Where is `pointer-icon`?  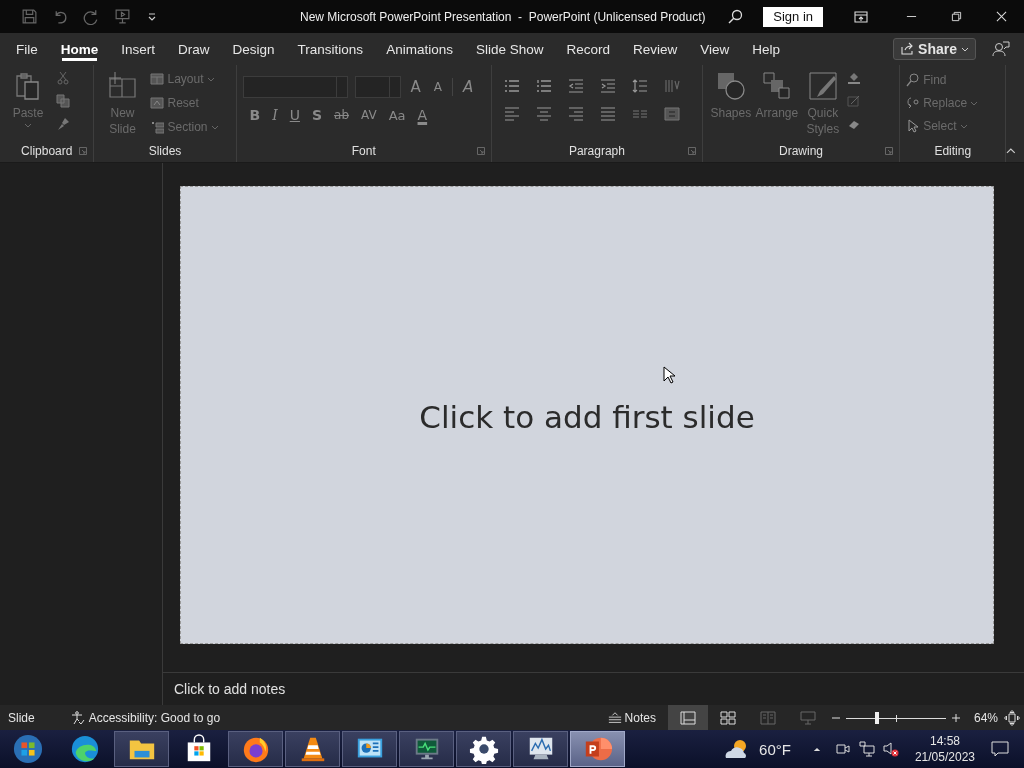
pointer-icon is located at coordinates (913, 126).